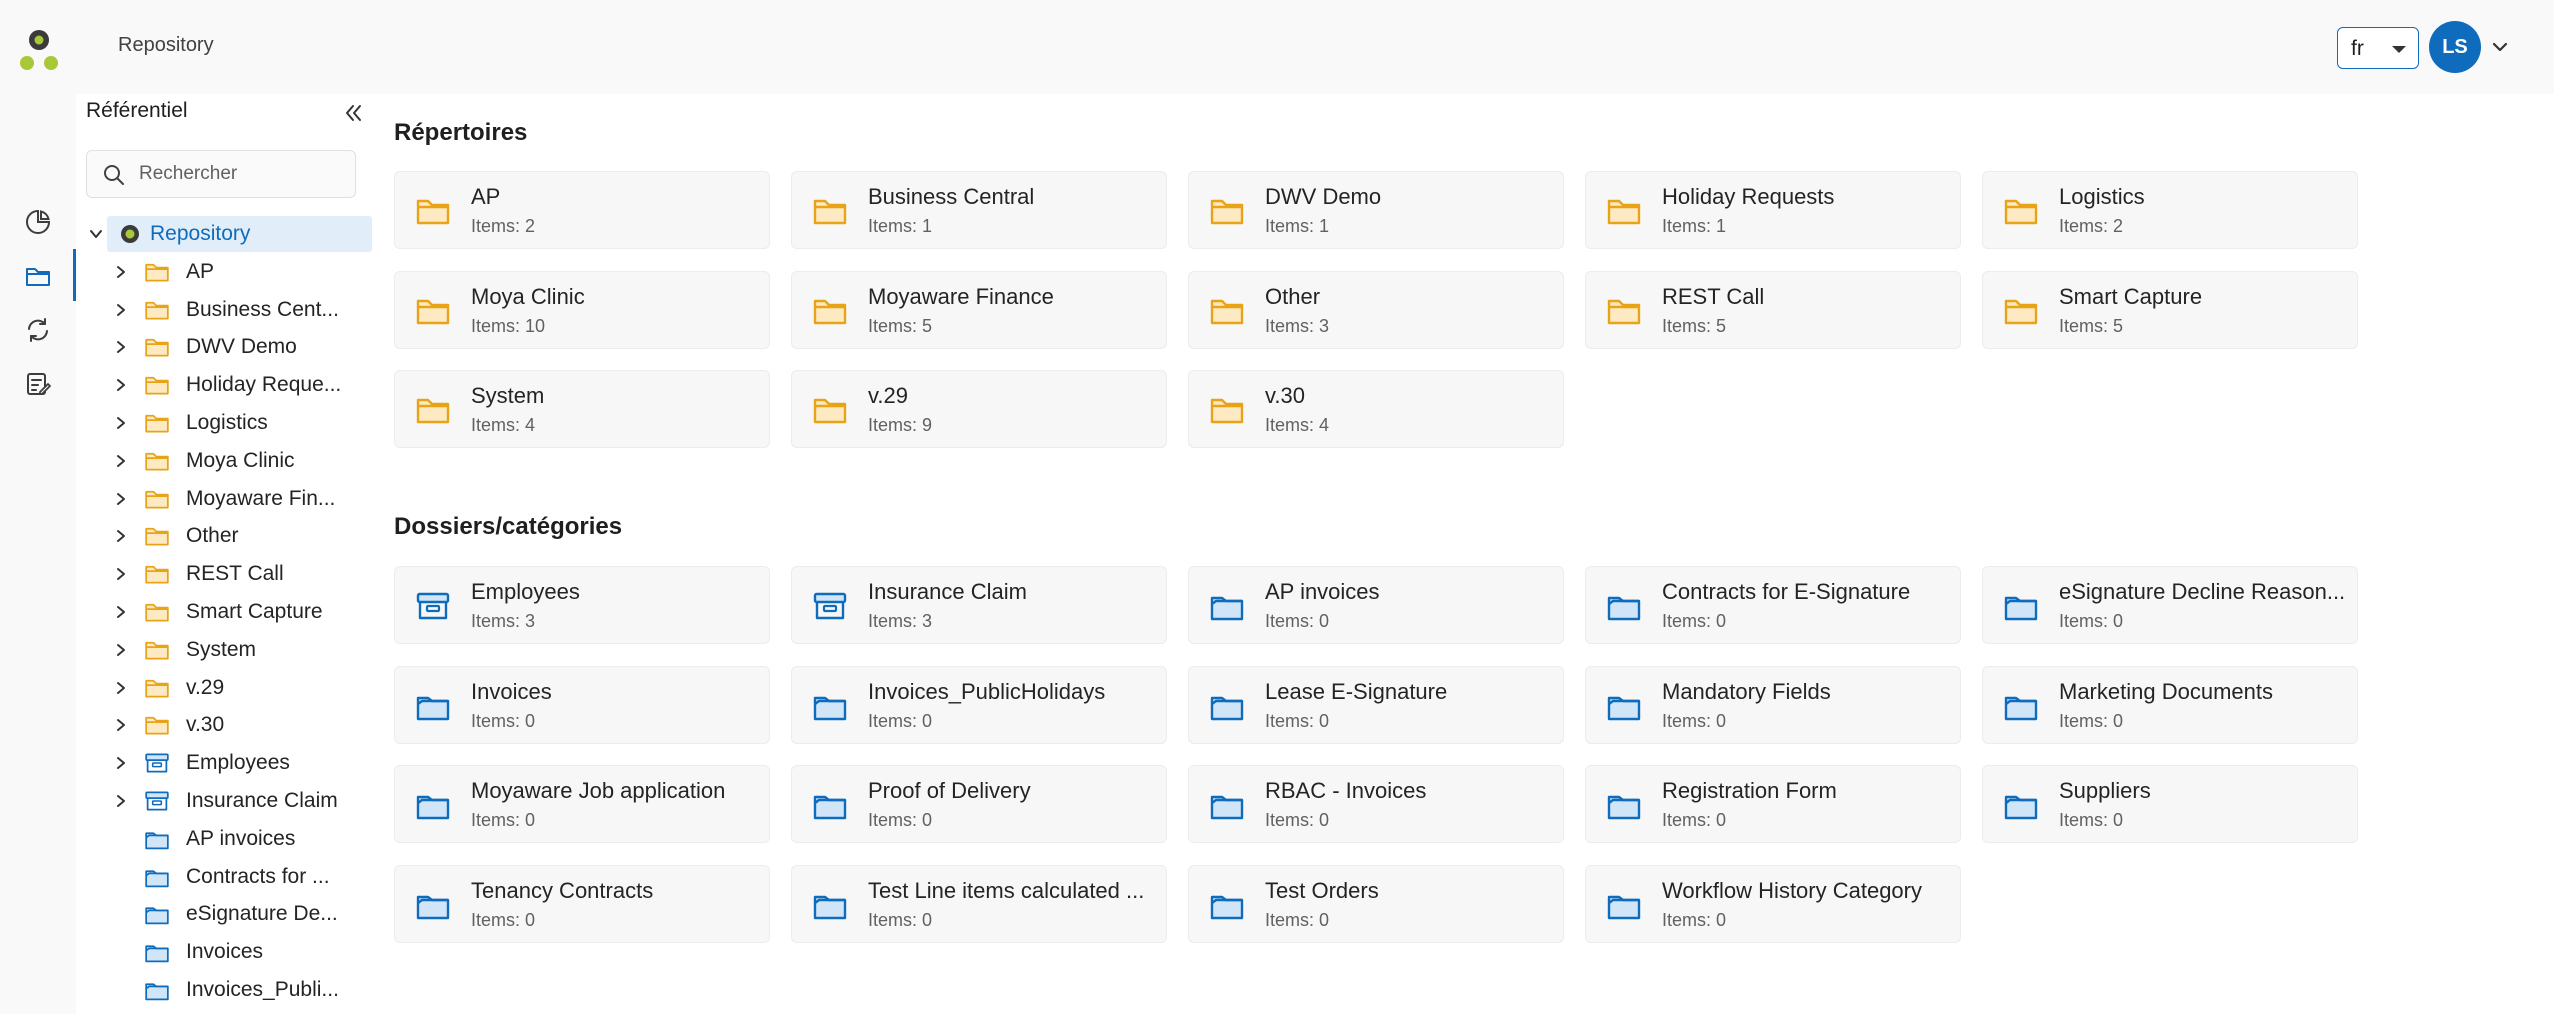  What do you see at coordinates (226, 272) in the screenshot?
I see `tree-item: AP` at bounding box center [226, 272].